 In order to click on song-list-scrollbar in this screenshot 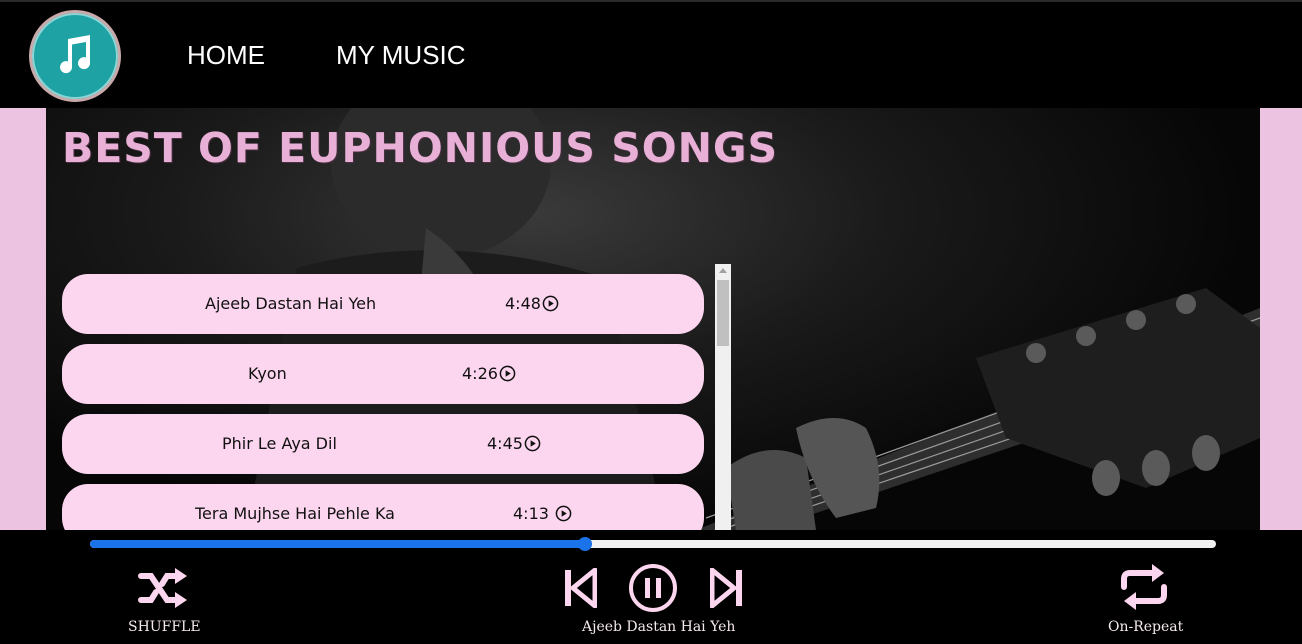, I will do `click(723, 397)`.